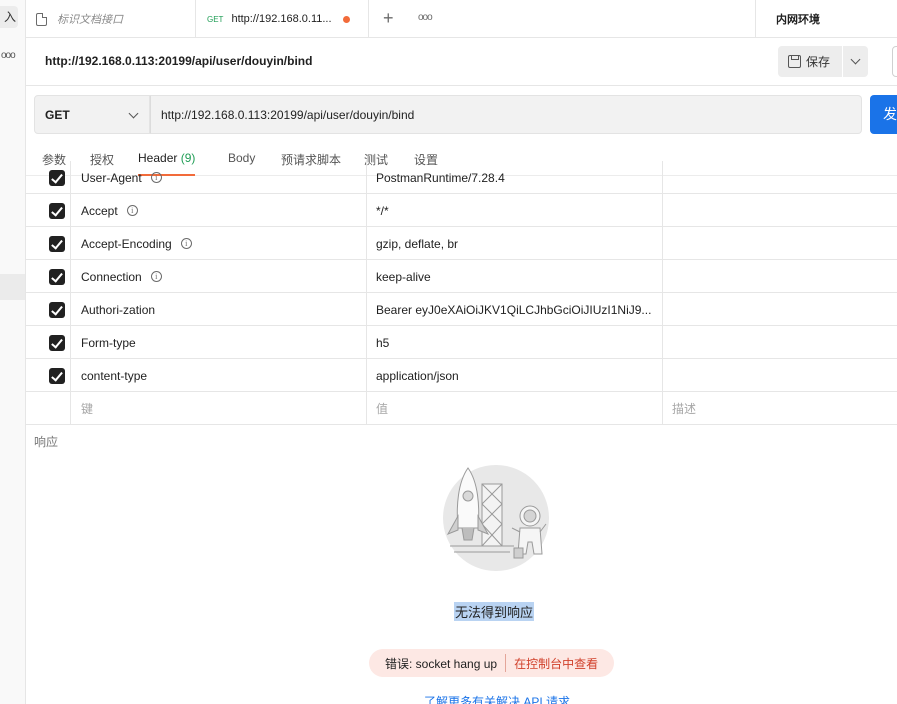  What do you see at coordinates (425, 17) in the screenshot?
I see `tab-more-icon: ooo` at bounding box center [425, 17].